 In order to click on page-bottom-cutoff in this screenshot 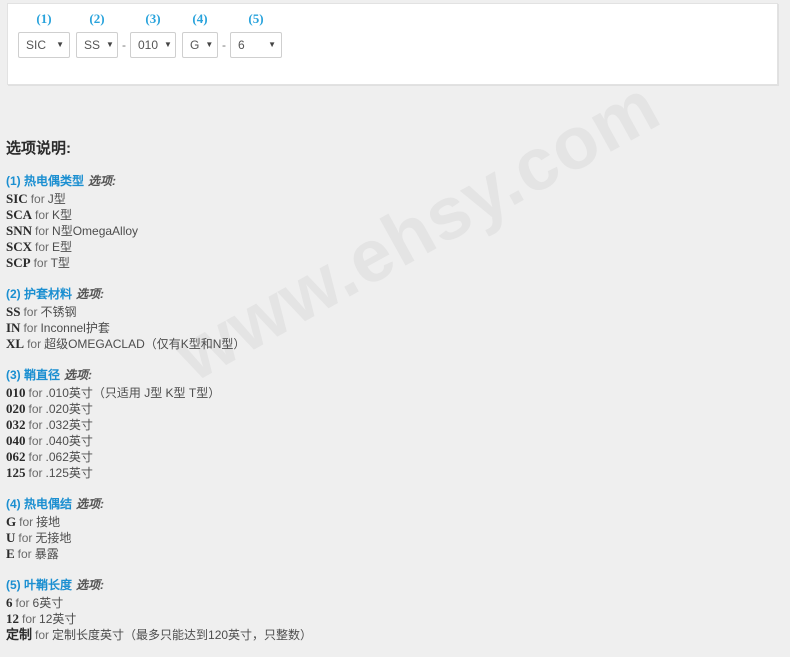, I will do `click(216, 641)`.